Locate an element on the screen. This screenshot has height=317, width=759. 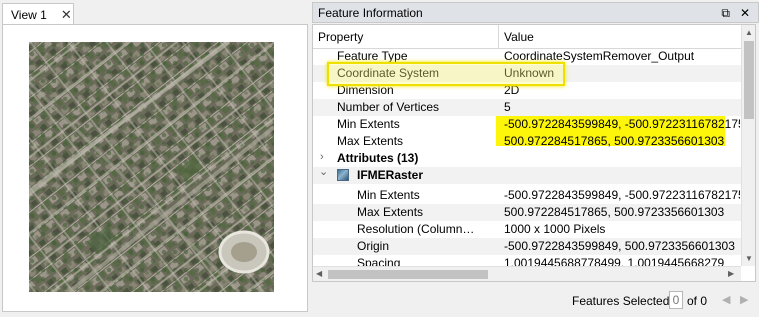
previous-feature-icon: ◀ is located at coordinates (726, 299).